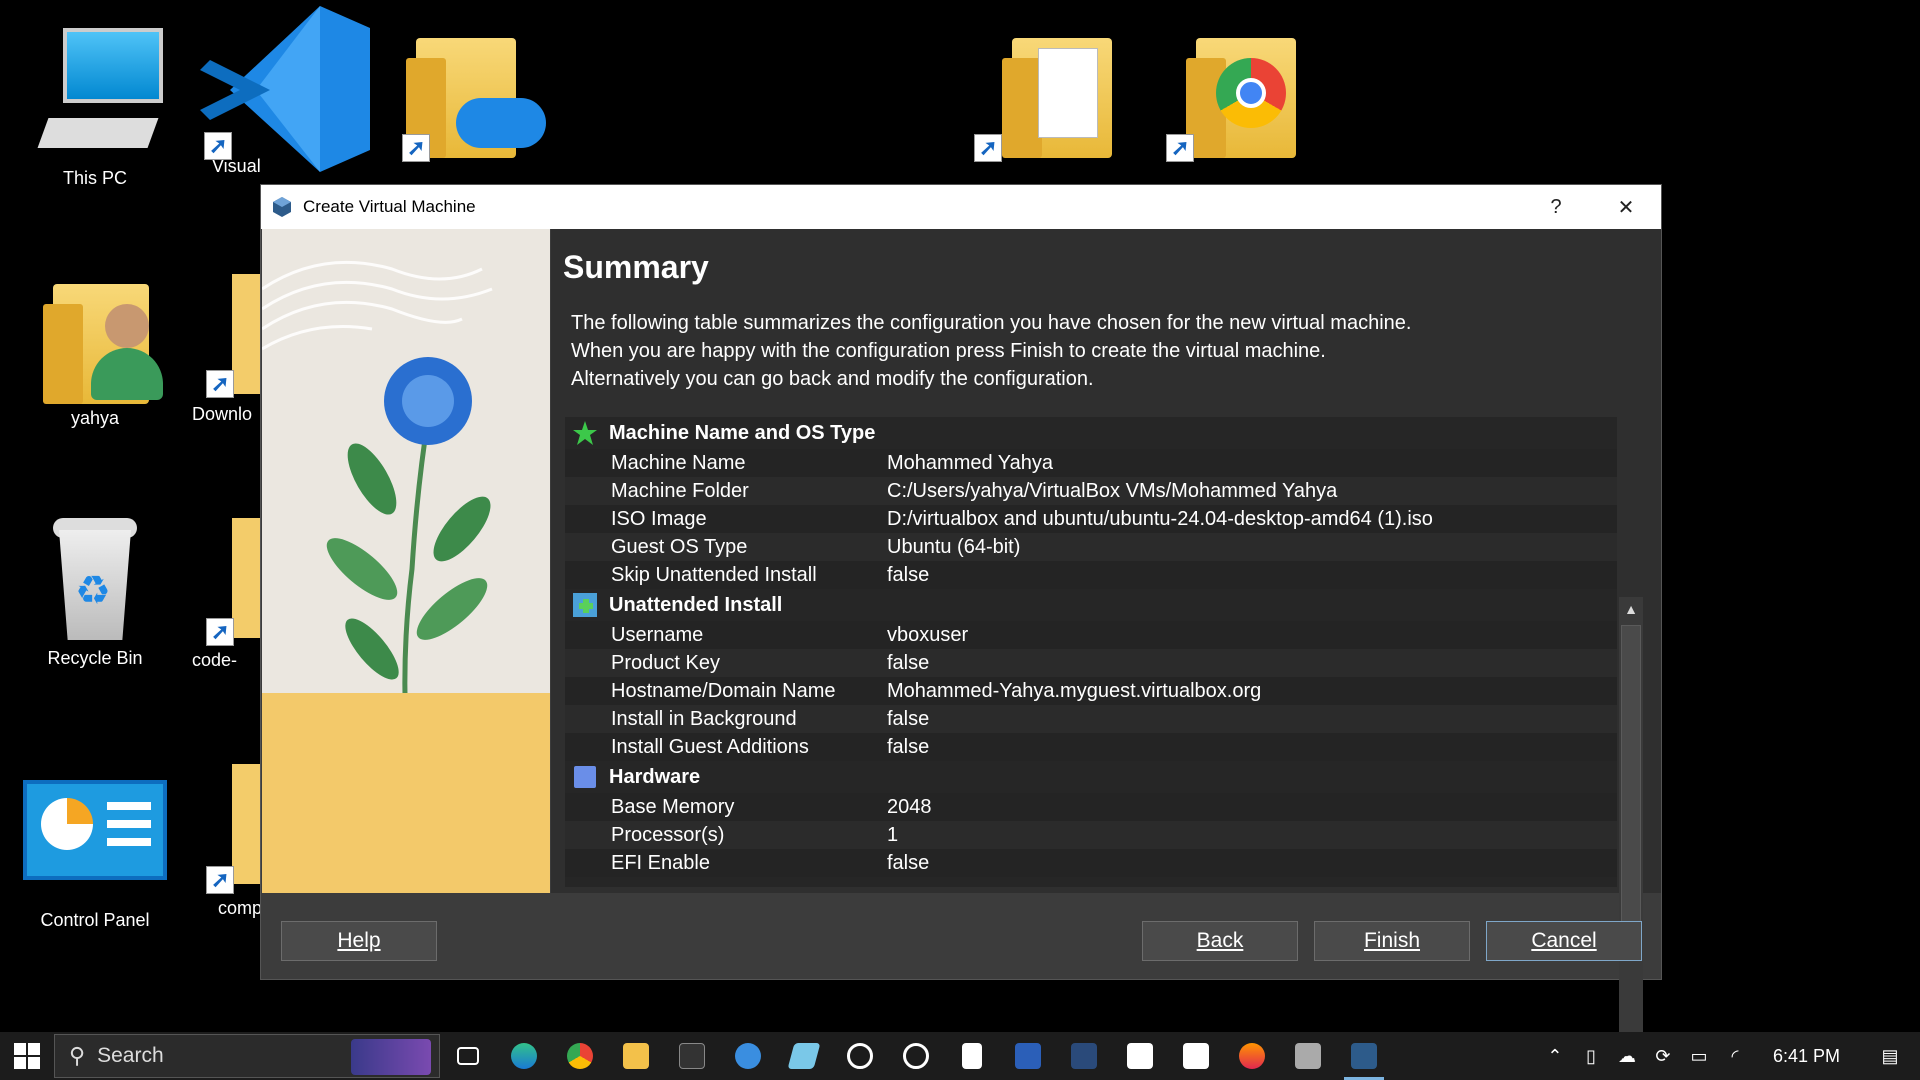 Image resolution: width=1920 pixels, height=1080 pixels. I want to click on desktop-icon-onedrive-folder, so click(471, 93).